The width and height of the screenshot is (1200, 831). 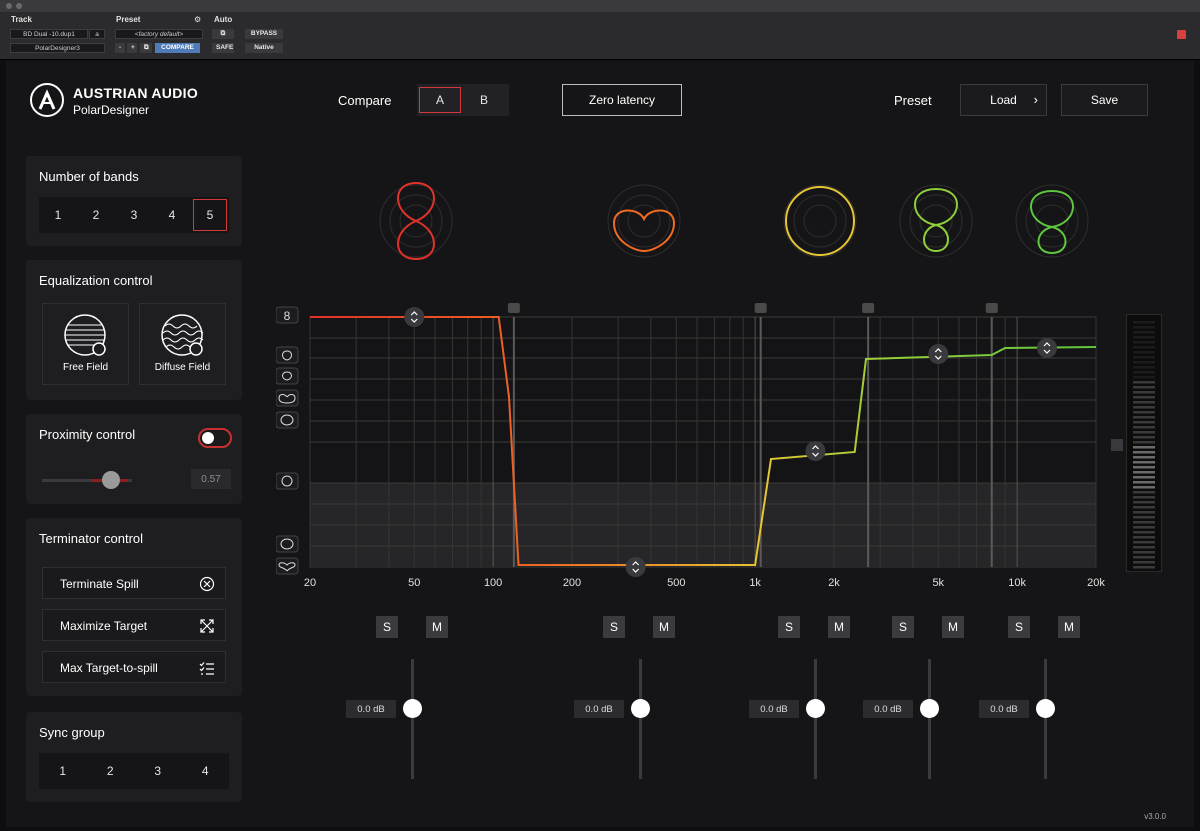 I want to click on load-button: Load ›, so click(x=1003, y=100).